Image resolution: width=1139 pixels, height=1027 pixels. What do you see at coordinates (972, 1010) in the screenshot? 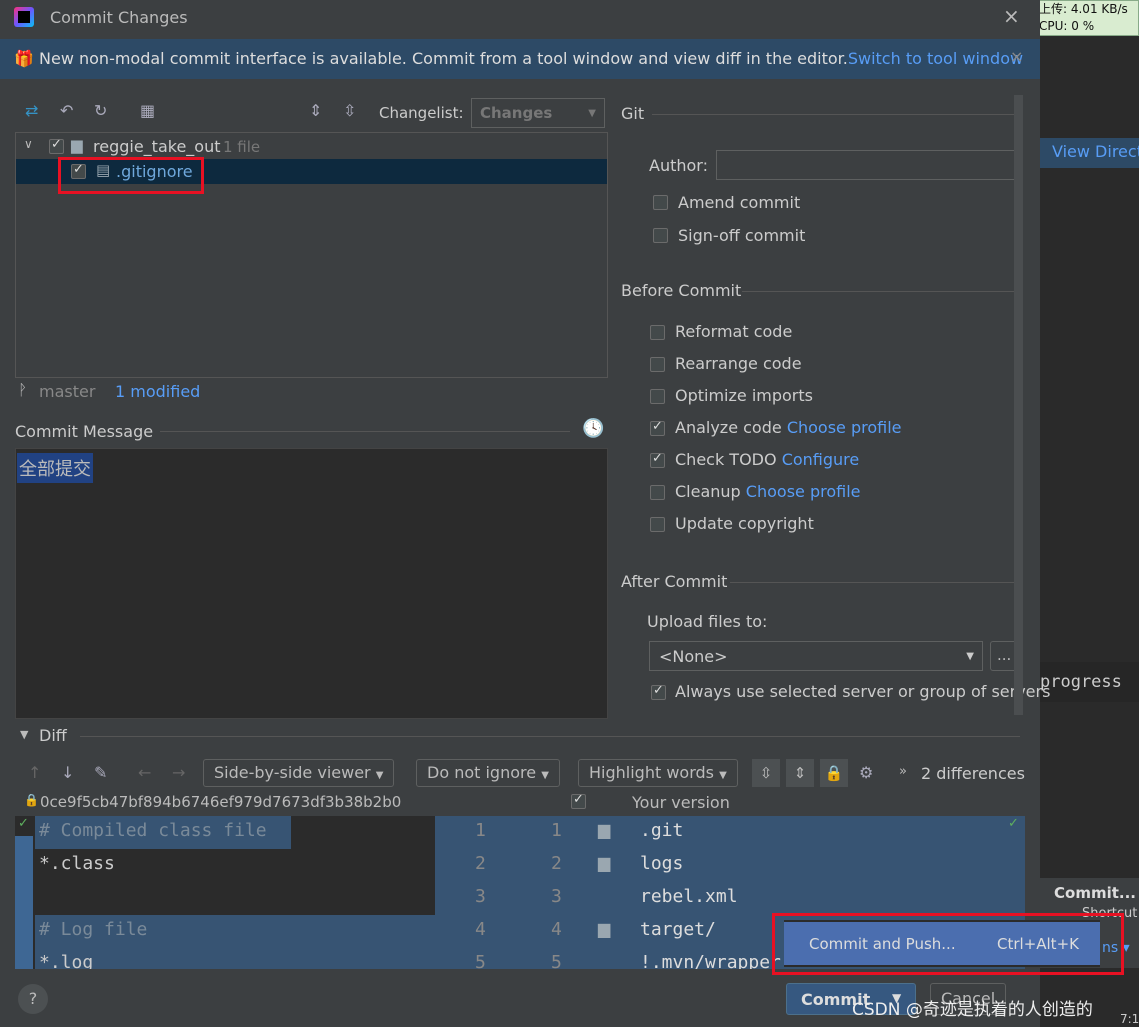
I see `watermark: CSDN @奇迹是执着的人创造的` at bounding box center [972, 1010].